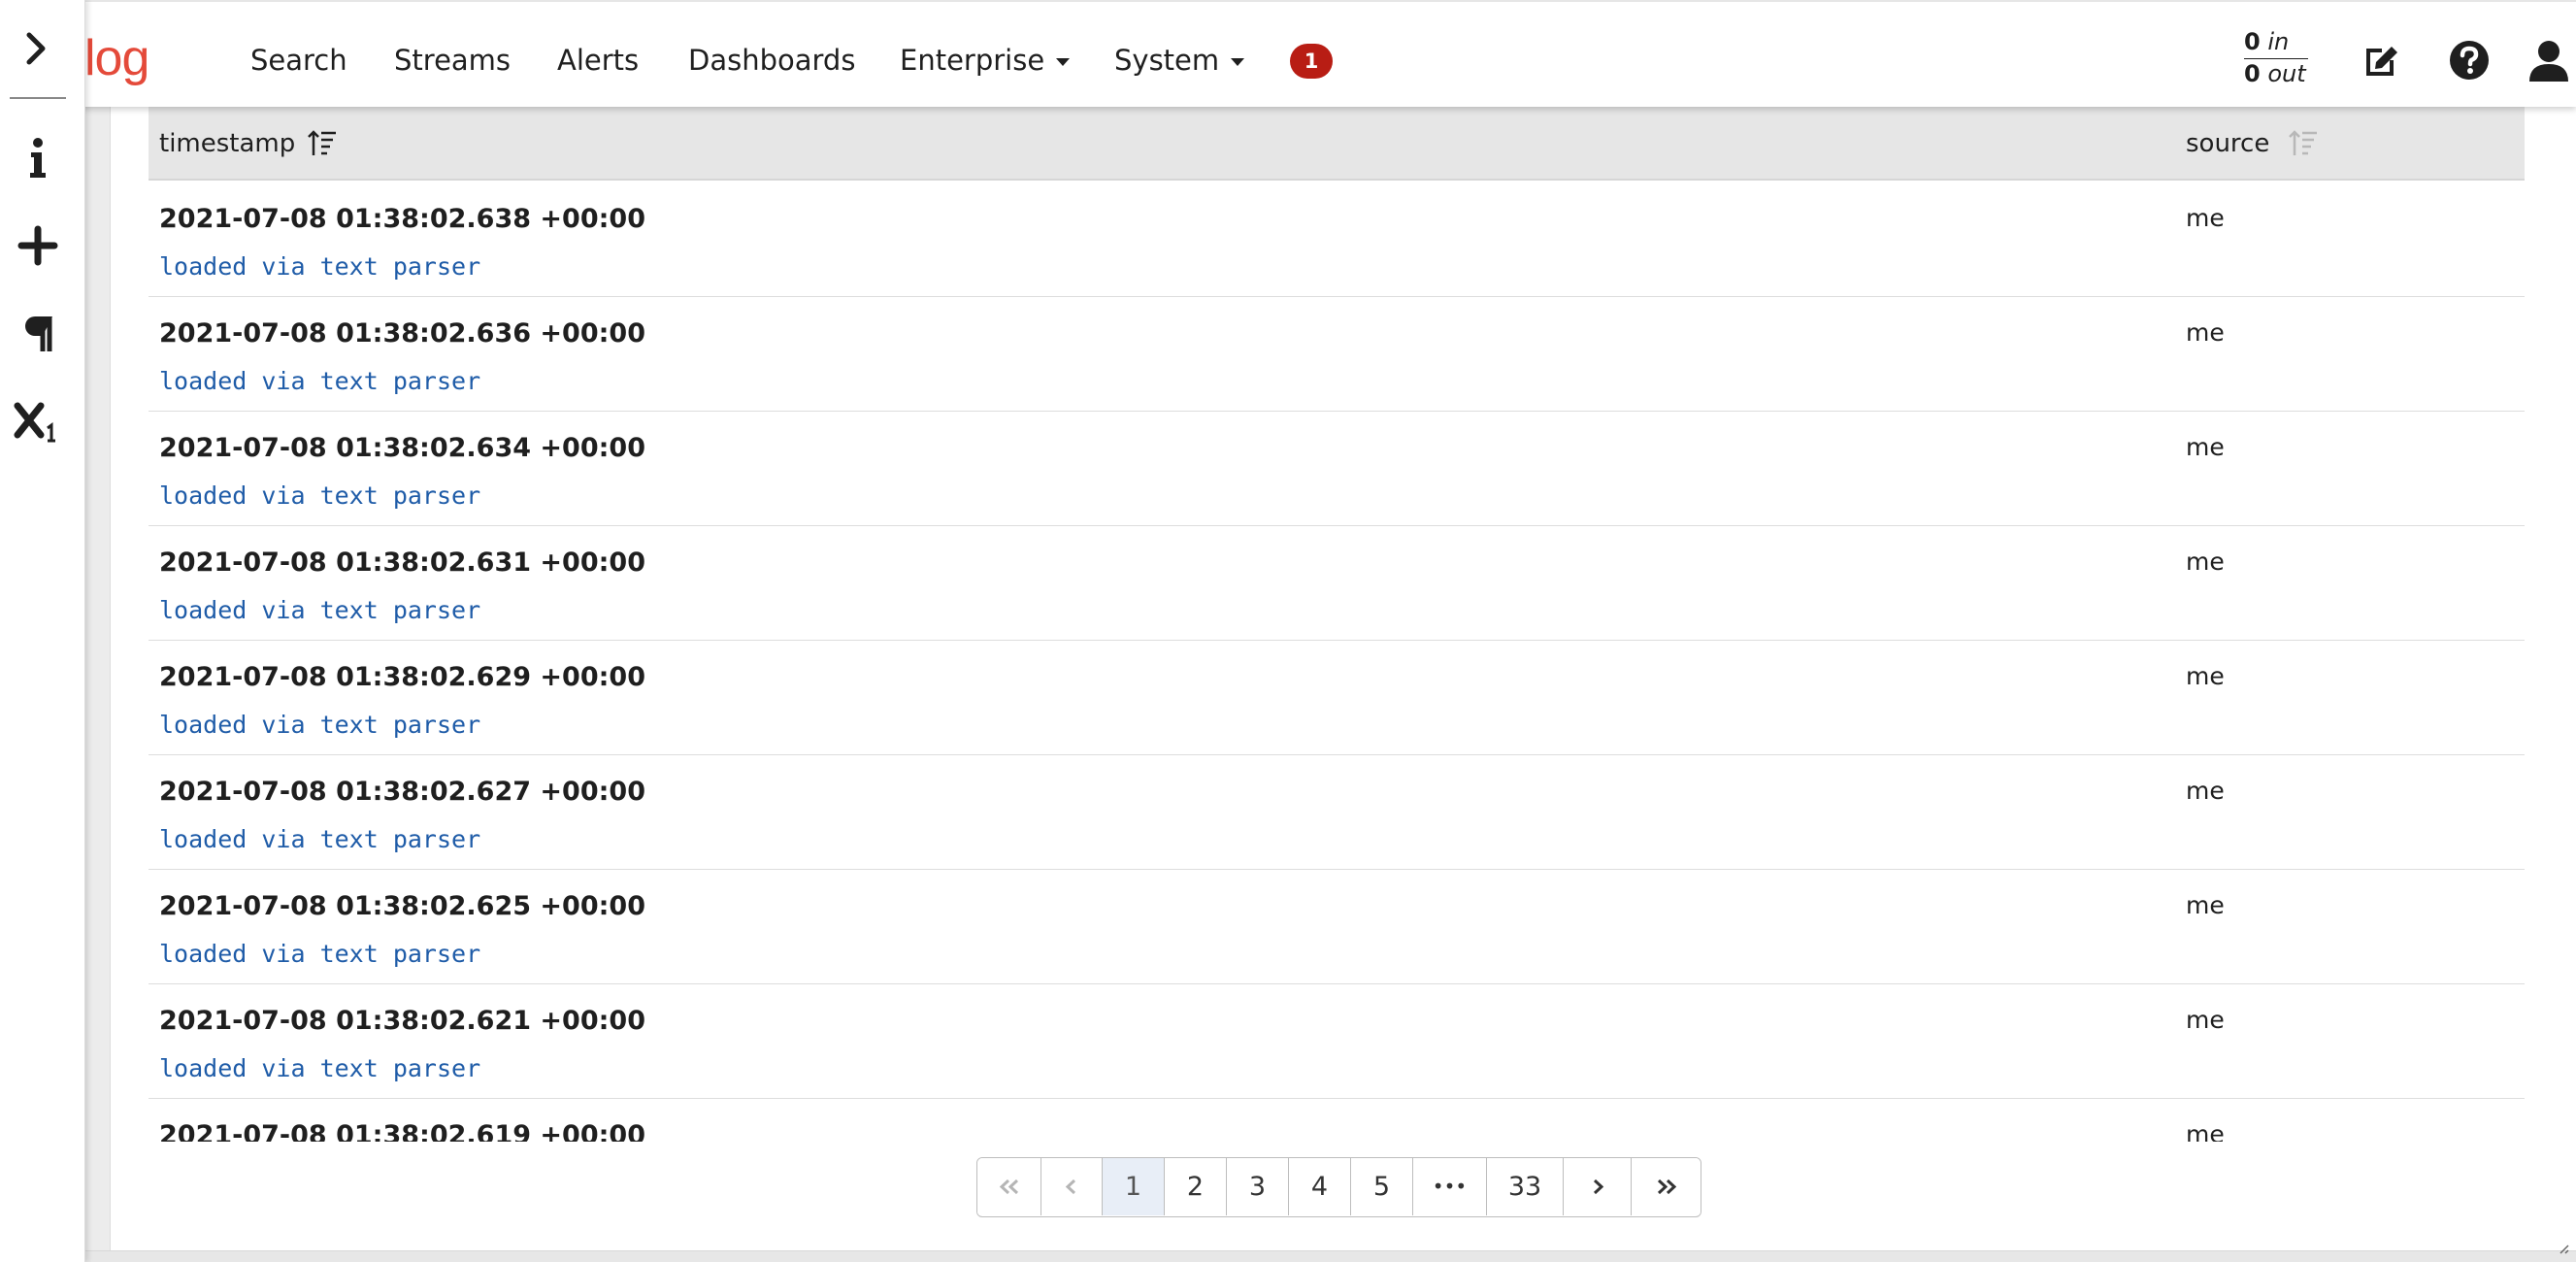 This screenshot has width=2576, height=1262. Describe the element at coordinates (2563, 1247) in the screenshot. I see `resize-handle-icon` at that location.